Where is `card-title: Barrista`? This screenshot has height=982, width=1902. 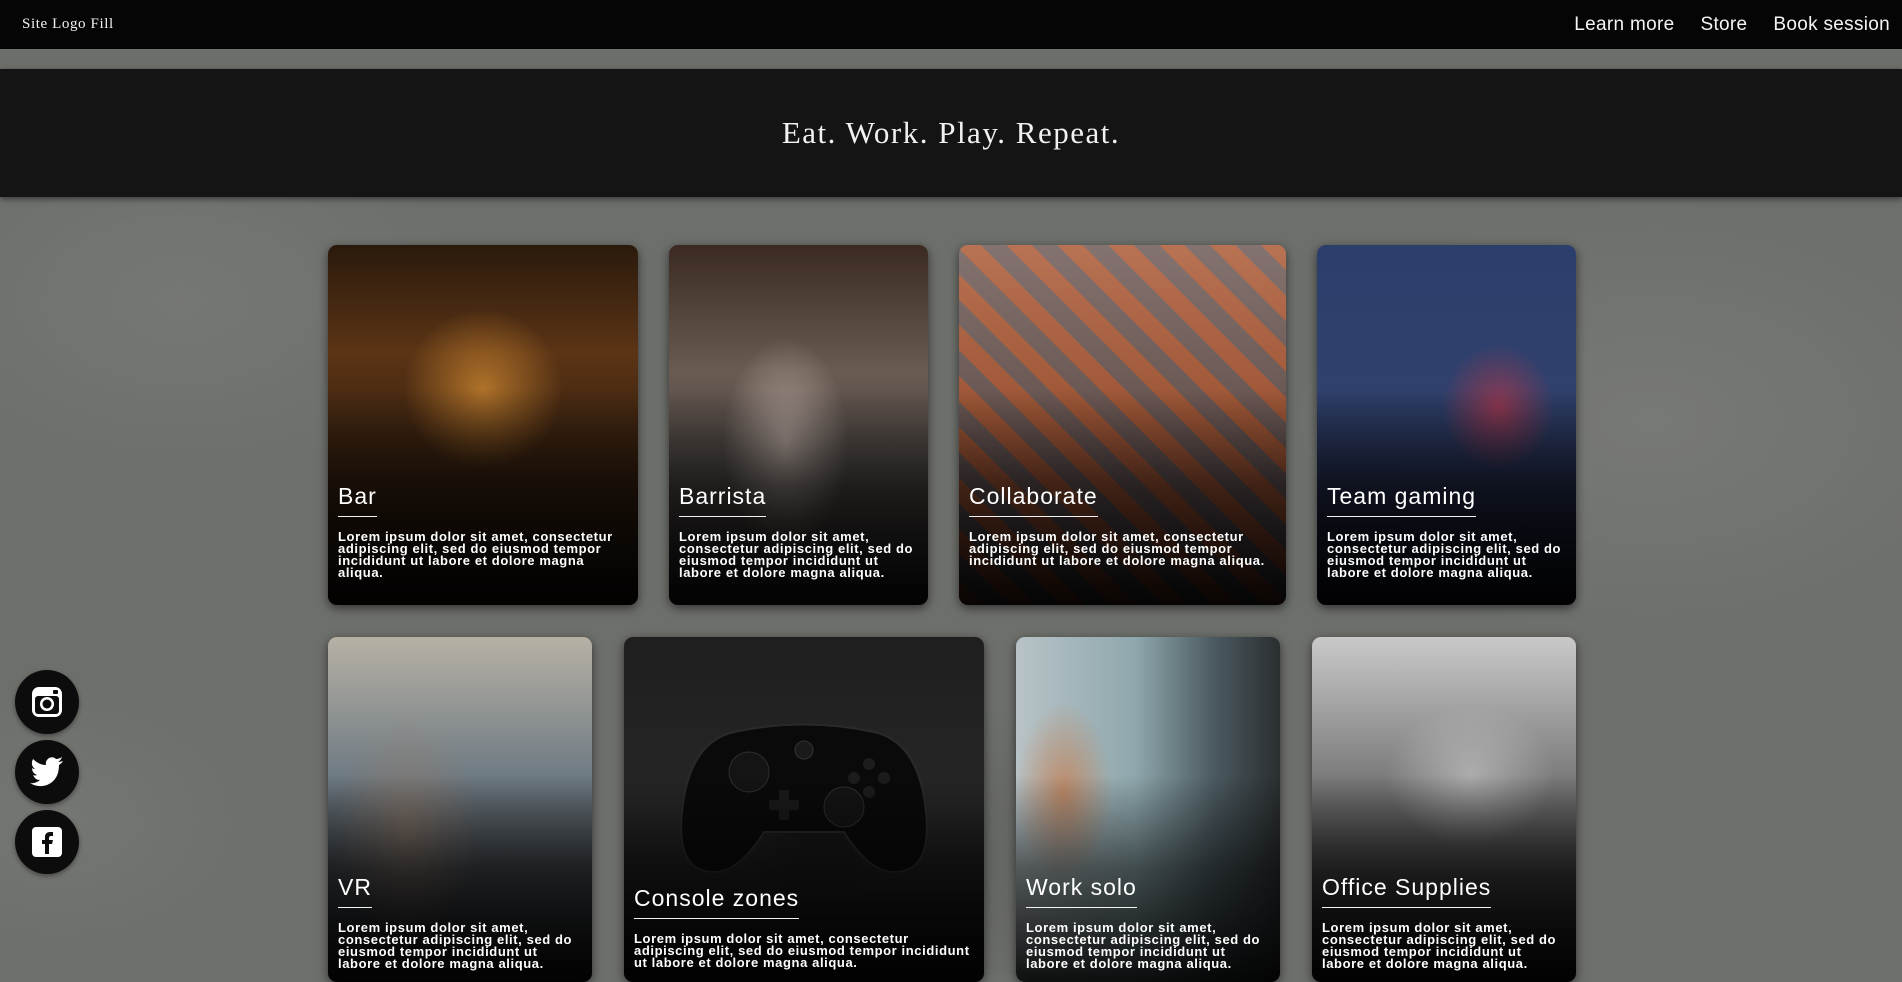
card-title: Barrista is located at coordinates (723, 500).